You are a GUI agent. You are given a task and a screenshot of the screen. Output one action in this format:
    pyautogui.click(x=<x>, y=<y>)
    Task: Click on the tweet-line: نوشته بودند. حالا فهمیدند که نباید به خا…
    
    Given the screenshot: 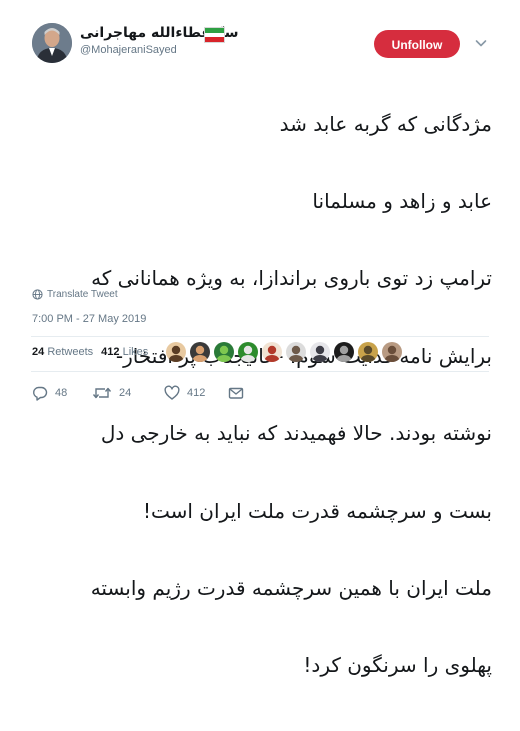 What is the action you would take?
    pyautogui.click(x=296, y=433)
    